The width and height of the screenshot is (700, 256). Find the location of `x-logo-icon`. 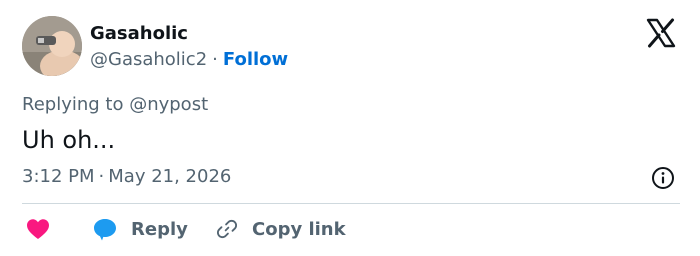

x-logo-icon is located at coordinates (661, 33).